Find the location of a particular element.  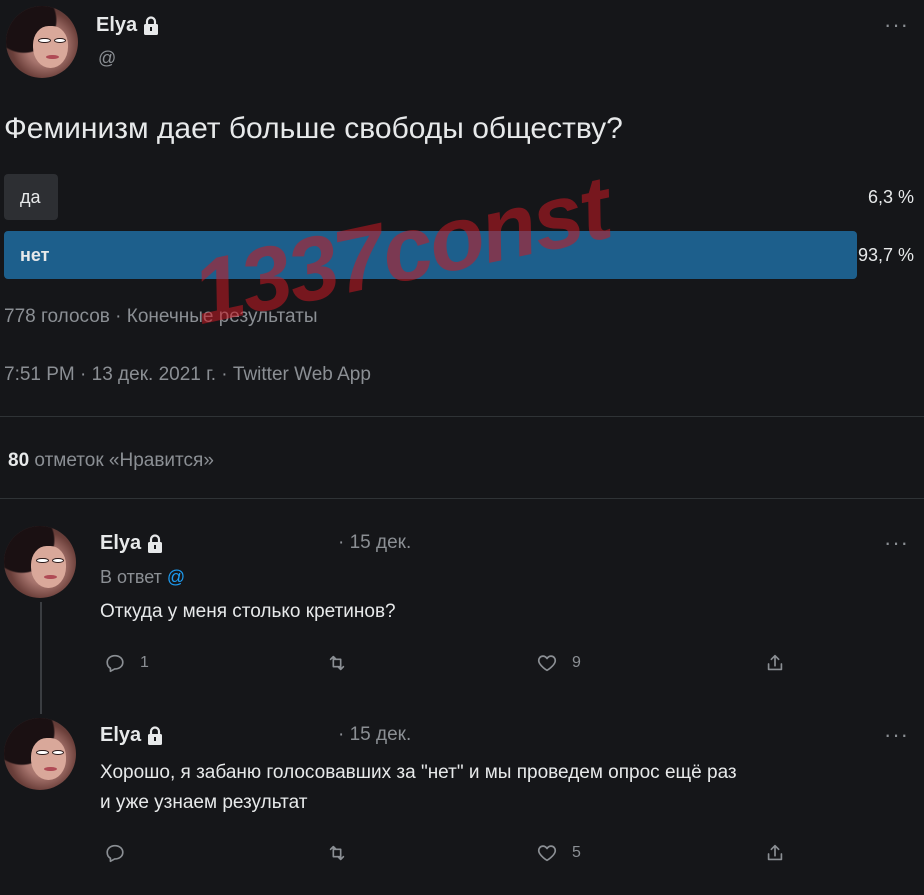

author-avatar is located at coordinates (42, 42).